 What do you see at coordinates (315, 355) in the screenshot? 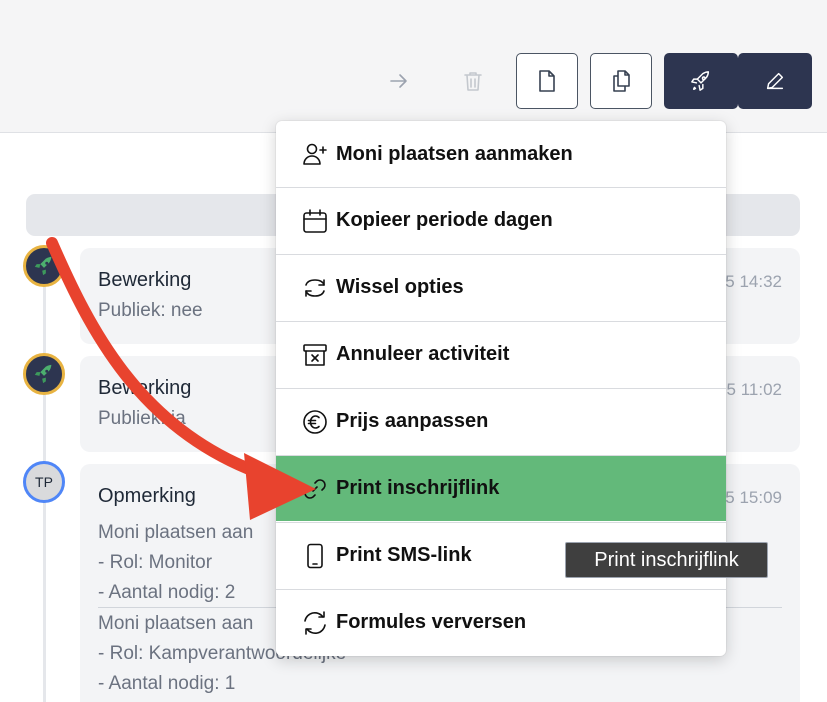
I see `archive-x-icon` at bounding box center [315, 355].